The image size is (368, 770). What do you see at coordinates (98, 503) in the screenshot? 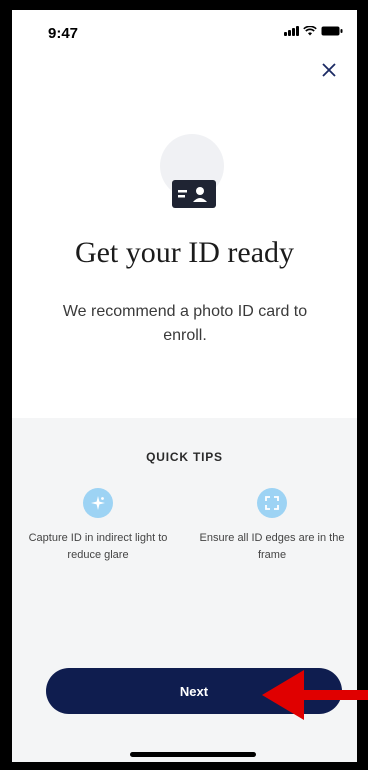
I see `sparkle-icon` at bounding box center [98, 503].